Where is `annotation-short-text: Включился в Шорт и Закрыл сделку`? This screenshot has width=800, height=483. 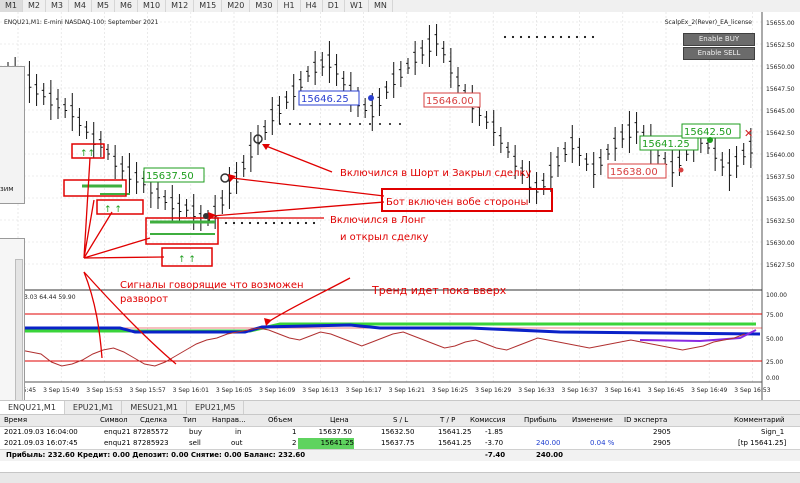 annotation-short-text: Включился в Шорт и Закрыл сделку is located at coordinates (436, 173).